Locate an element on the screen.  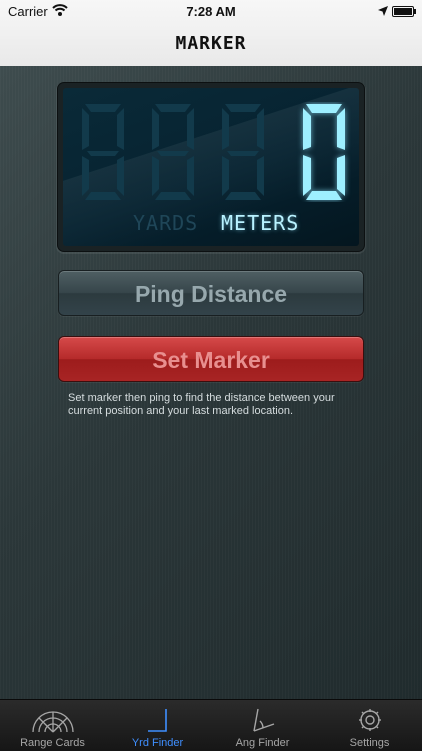
clock: 7:28 AM is located at coordinates (211, 11).